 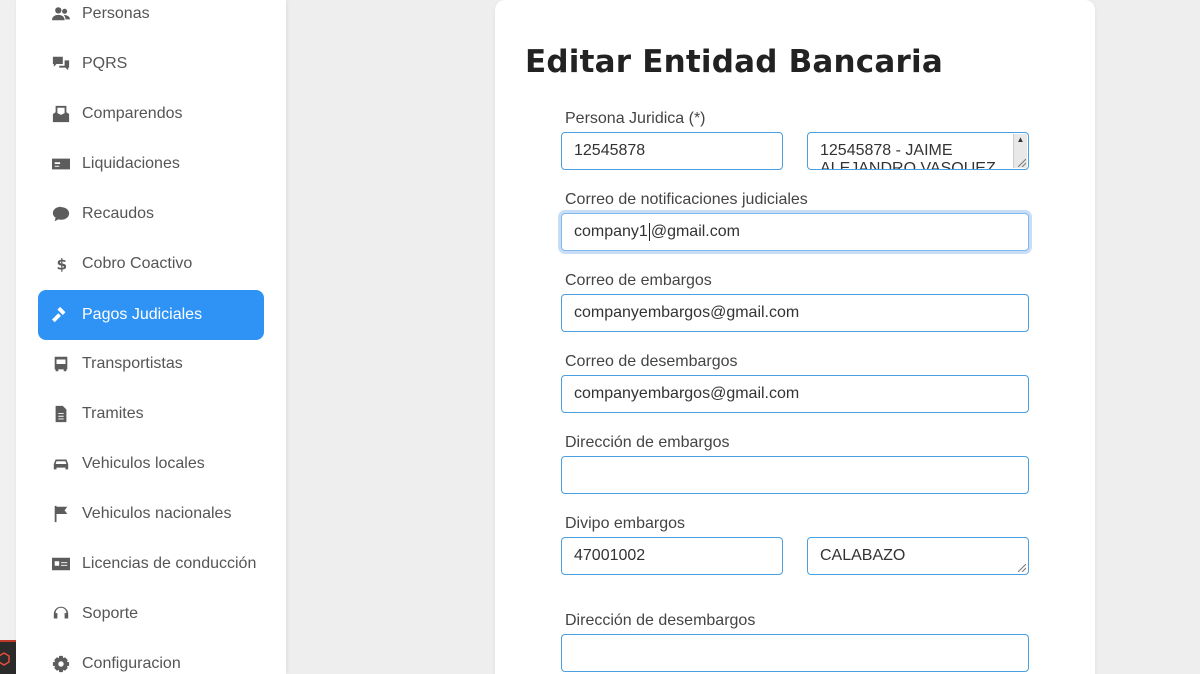 I want to click on direccion-embargos-input, so click(x=795, y=475).